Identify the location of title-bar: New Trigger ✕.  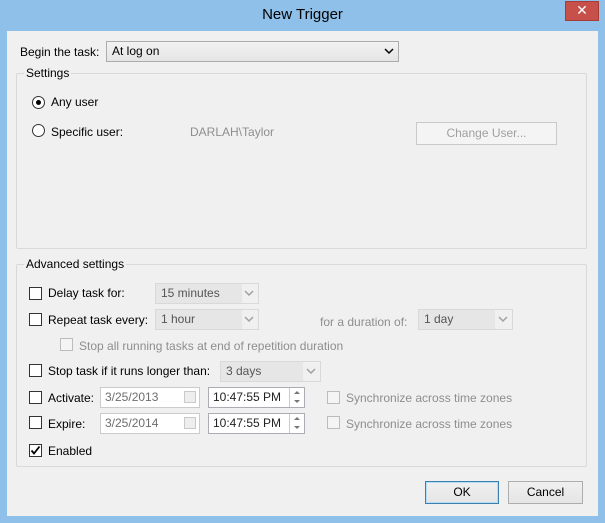
(302, 15).